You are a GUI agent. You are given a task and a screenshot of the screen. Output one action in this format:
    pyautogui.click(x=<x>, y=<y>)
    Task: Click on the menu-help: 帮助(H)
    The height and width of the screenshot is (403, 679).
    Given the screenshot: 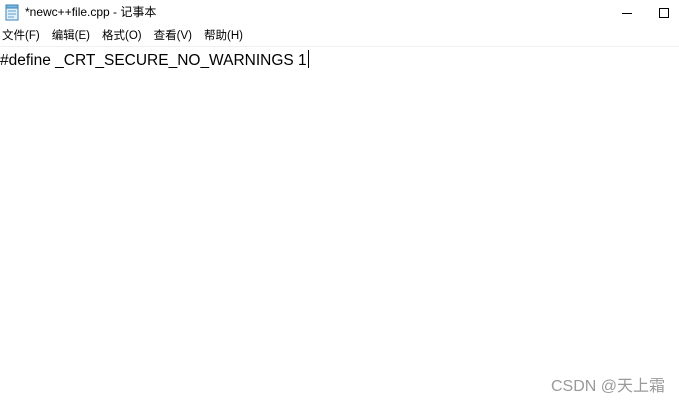 What is the action you would take?
    pyautogui.click(x=226, y=36)
    